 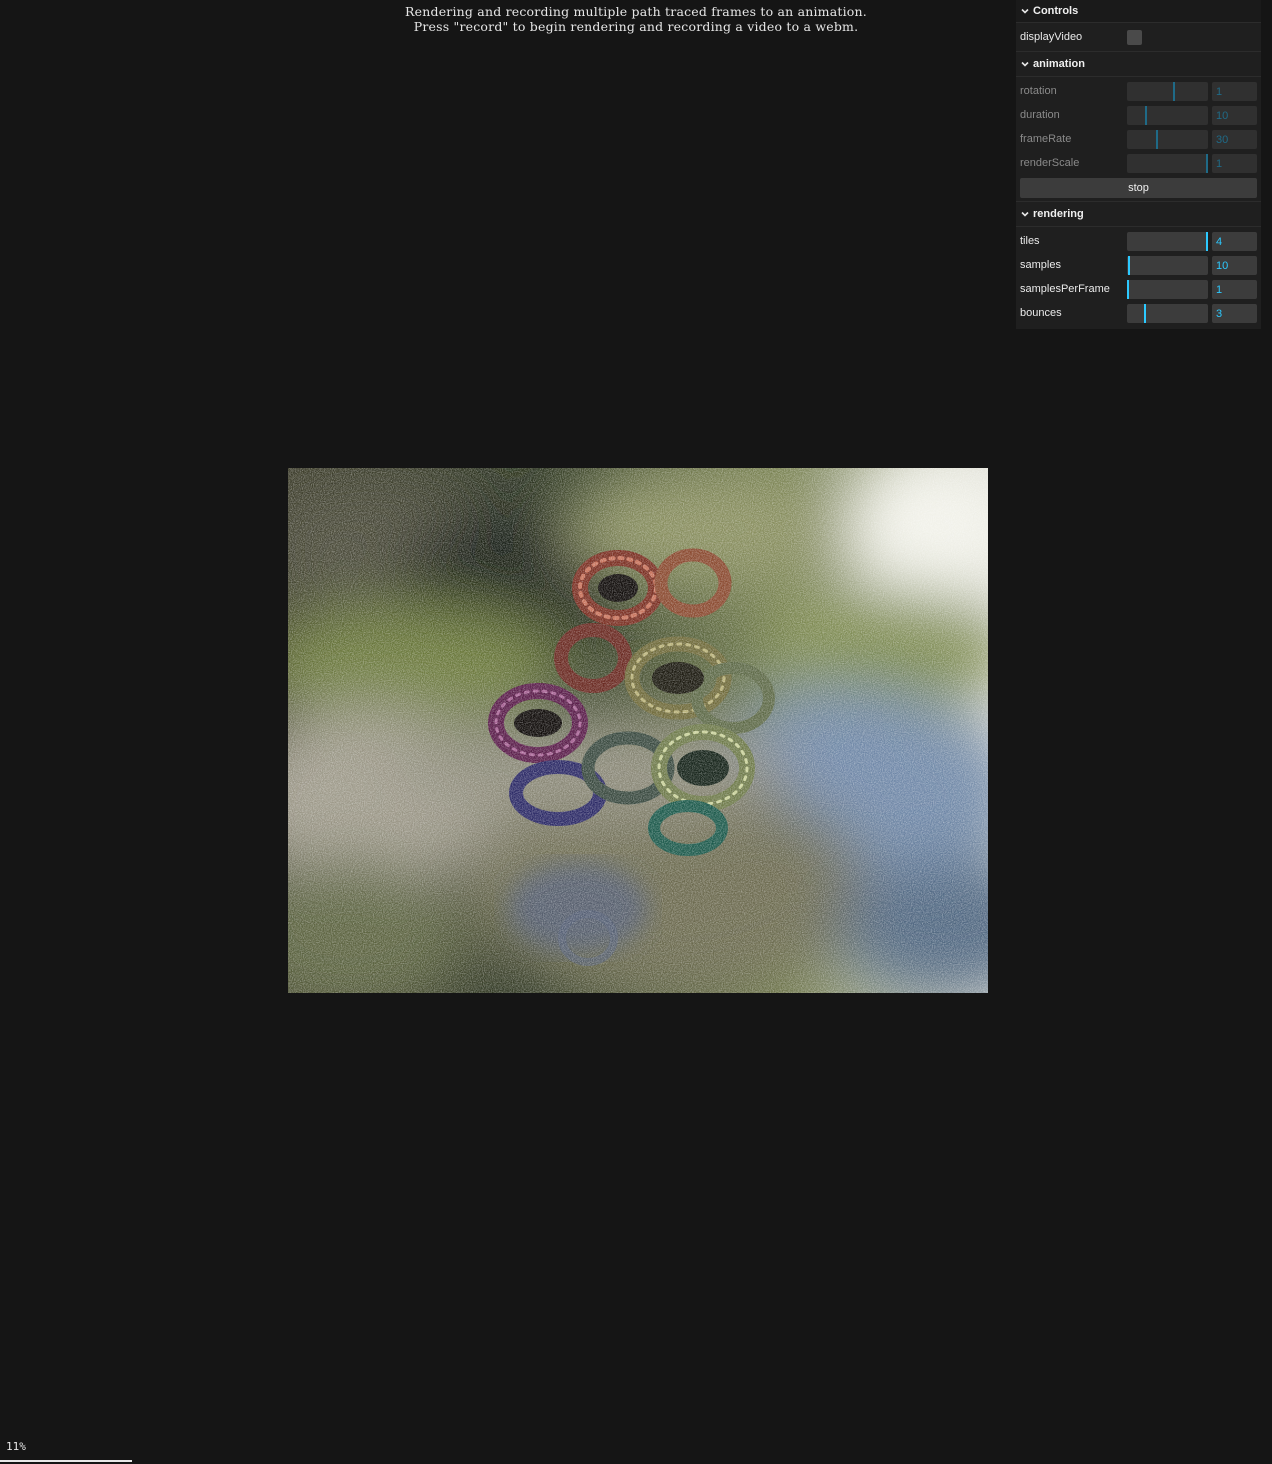 I want to click on renderscale-label: renderScale, so click(x=1050, y=163).